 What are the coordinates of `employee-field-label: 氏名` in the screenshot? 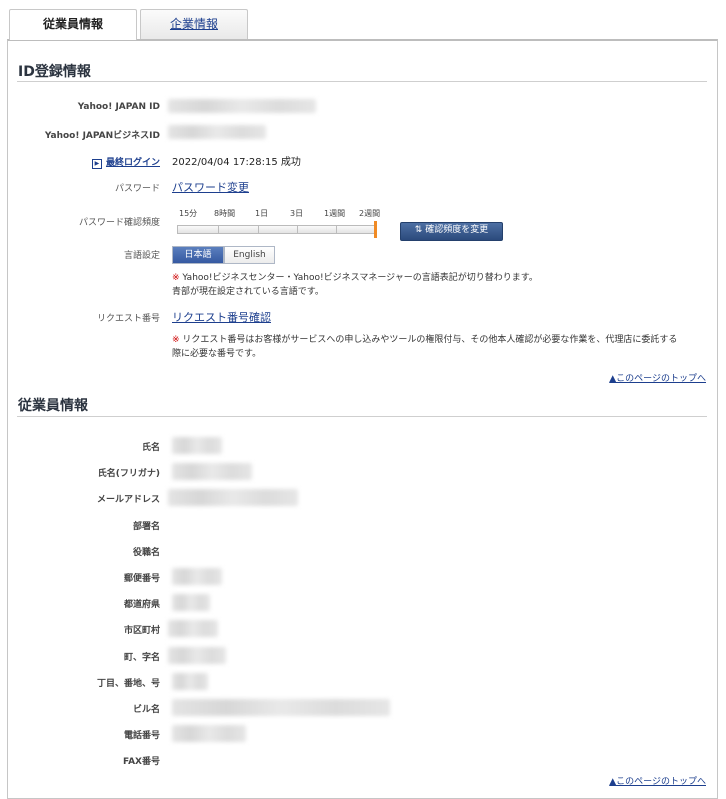 It's located at (150, 448).